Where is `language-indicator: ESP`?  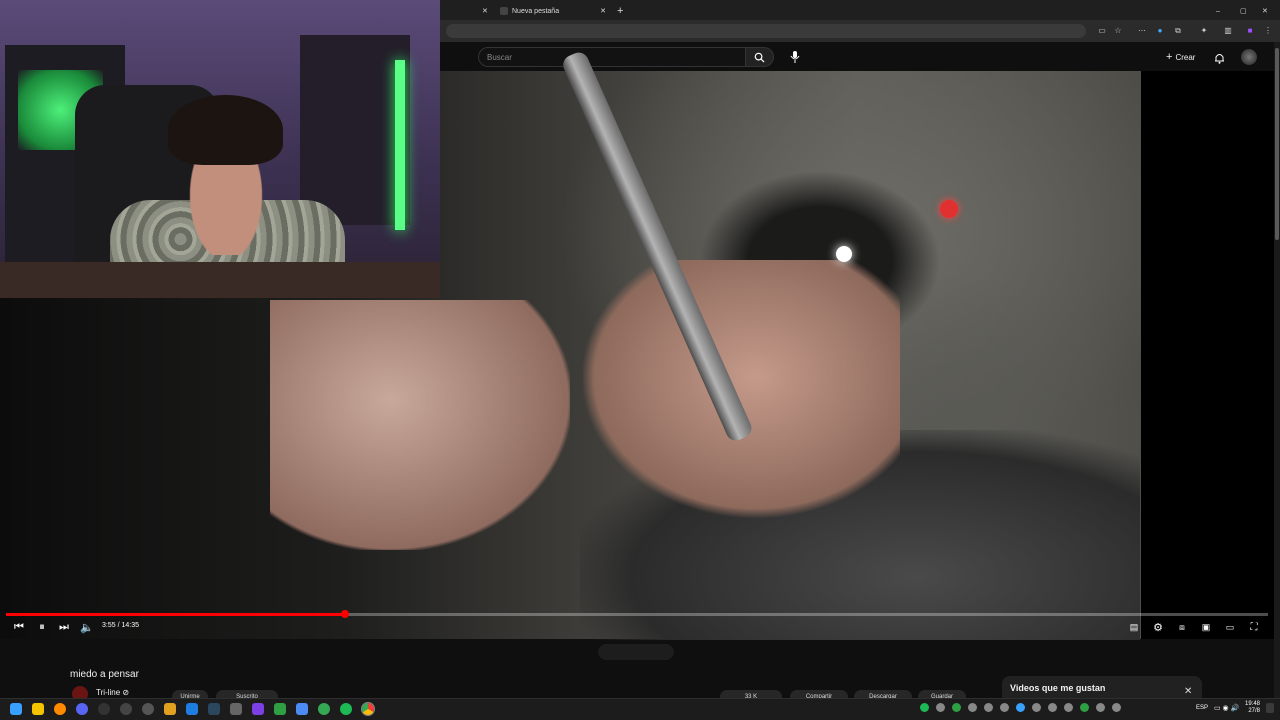 language-indicator: ESP is located at coordinates (1202, 708).